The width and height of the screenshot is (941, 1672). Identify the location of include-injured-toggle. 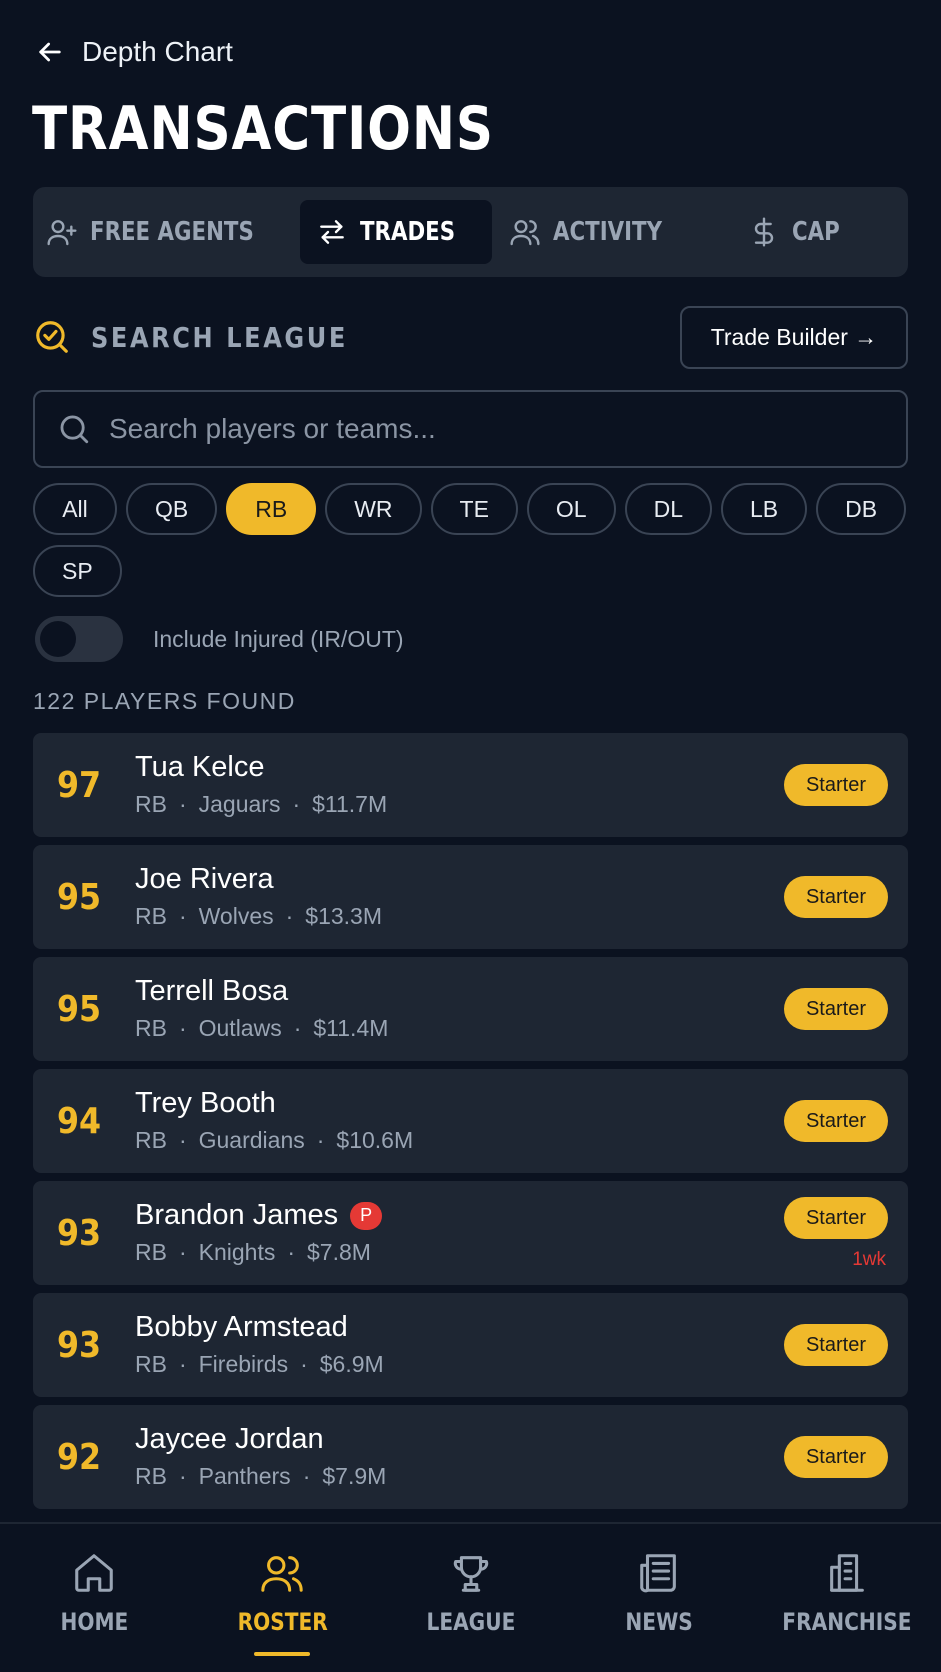
(79, 639).